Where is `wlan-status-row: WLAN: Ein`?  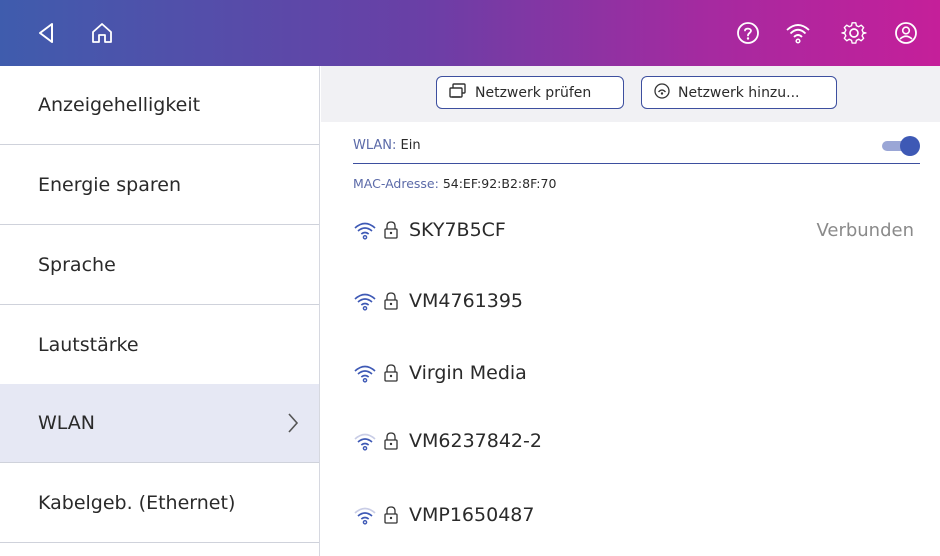
wlan-status-row: WLAN: Ein is located at coordinates (636, 149).